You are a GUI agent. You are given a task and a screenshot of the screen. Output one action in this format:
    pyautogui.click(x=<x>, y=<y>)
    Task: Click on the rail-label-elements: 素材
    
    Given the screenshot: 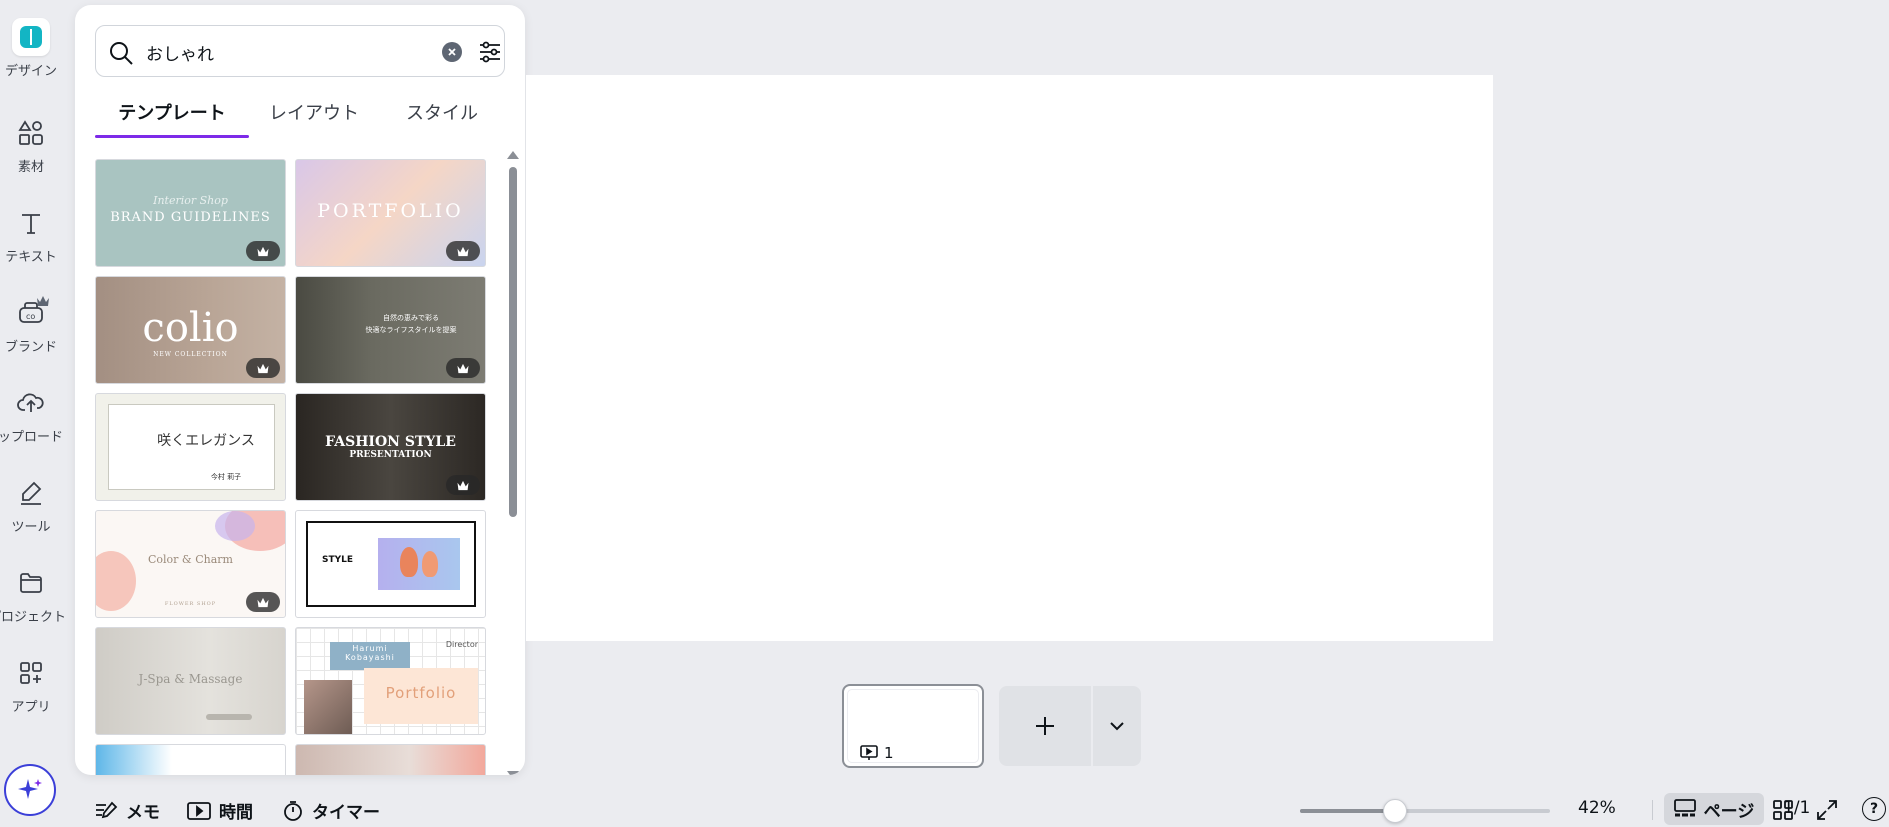 What is the action you would take?
    pyautogui.click(x=30, y=167)
    